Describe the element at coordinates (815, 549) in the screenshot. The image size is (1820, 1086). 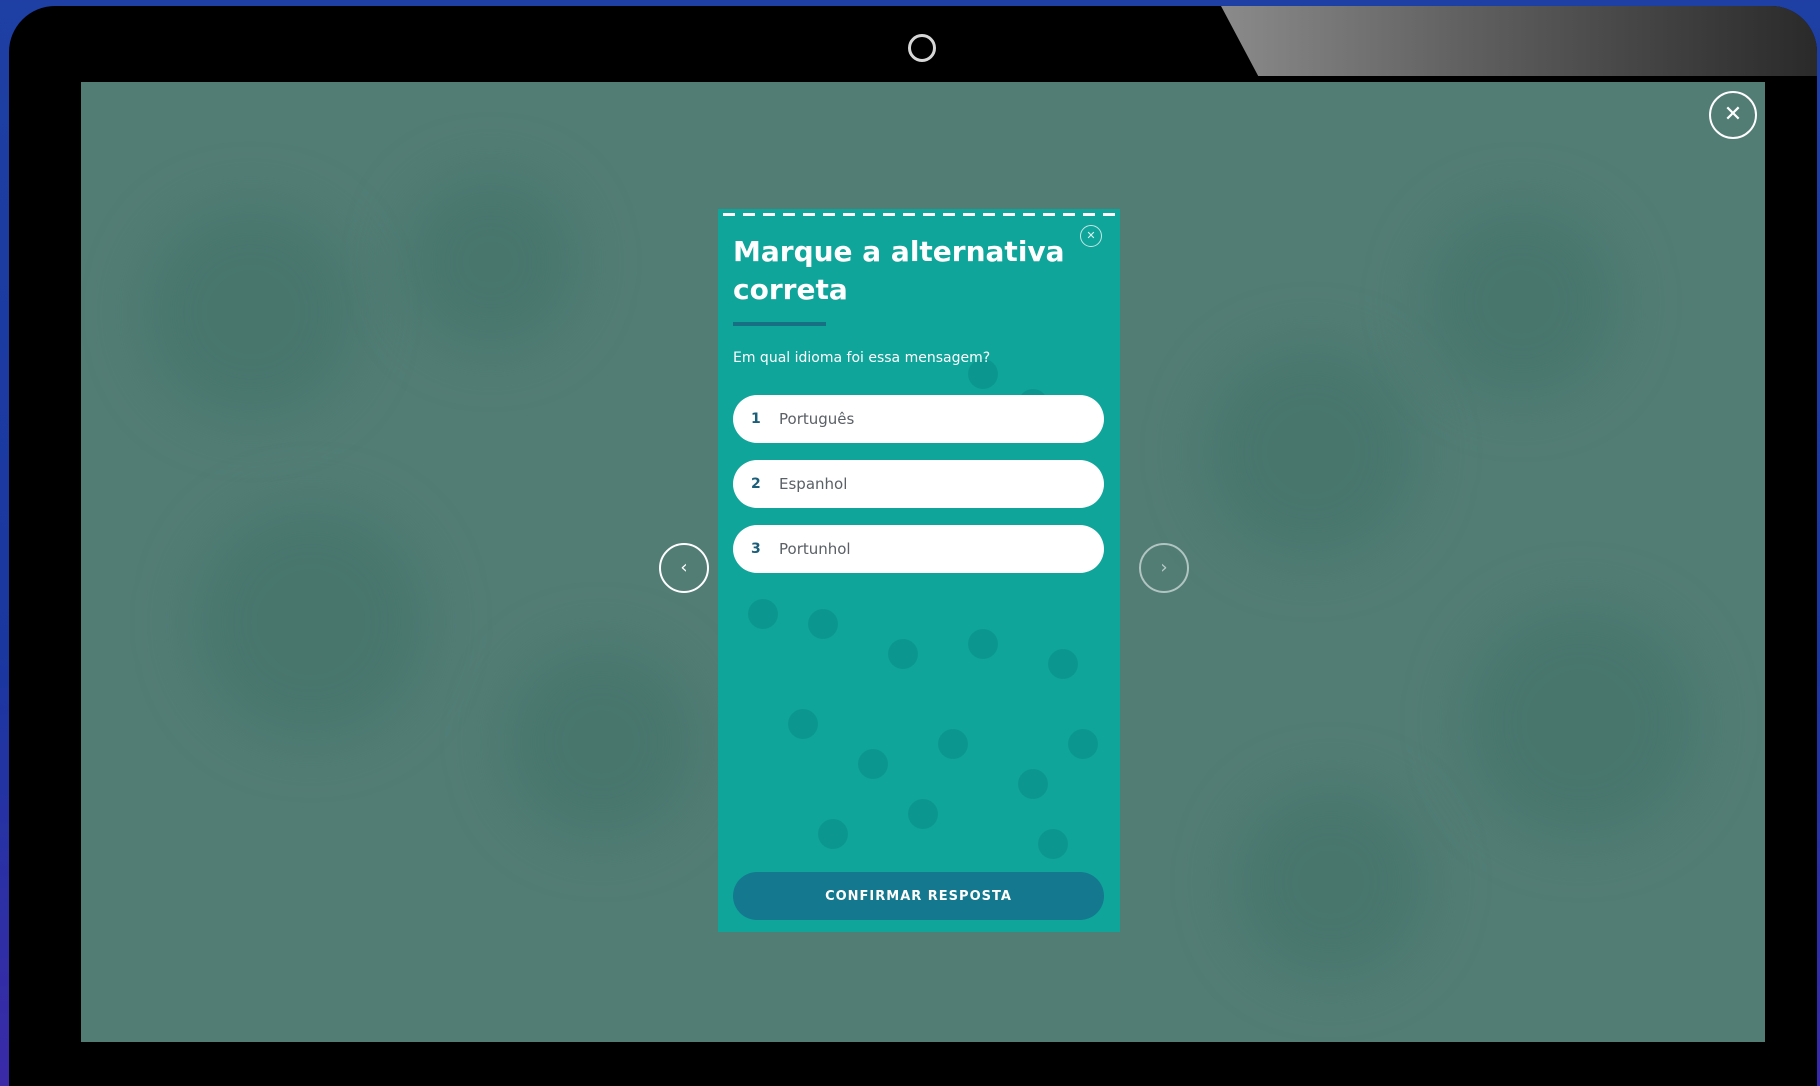
I see `option-label: Portunhol` at that location.